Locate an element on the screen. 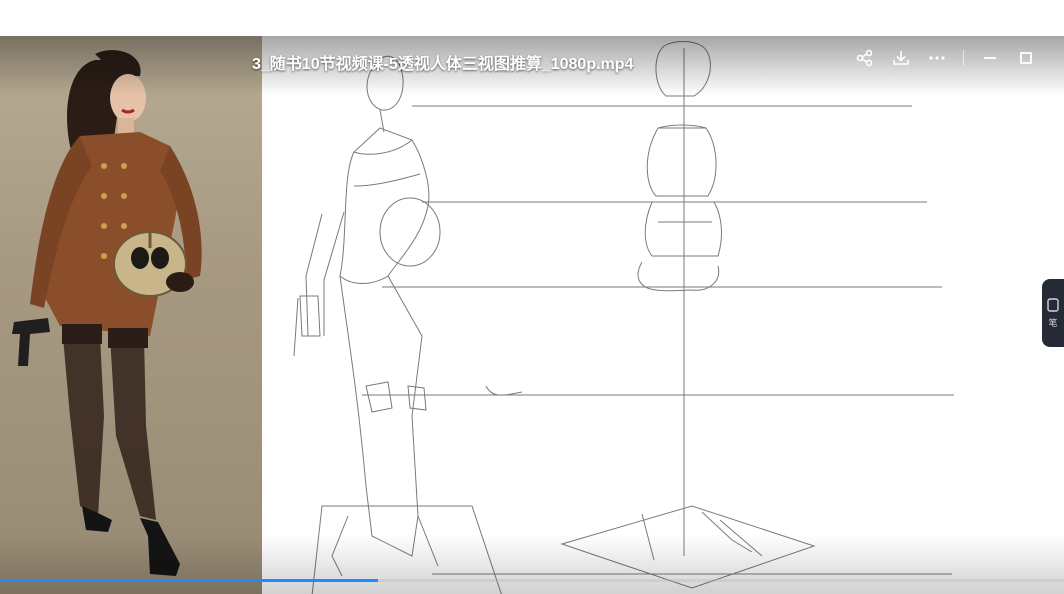 This screenshot has width=1064, height=594. minimize-button is located at coordinates (990, 58).